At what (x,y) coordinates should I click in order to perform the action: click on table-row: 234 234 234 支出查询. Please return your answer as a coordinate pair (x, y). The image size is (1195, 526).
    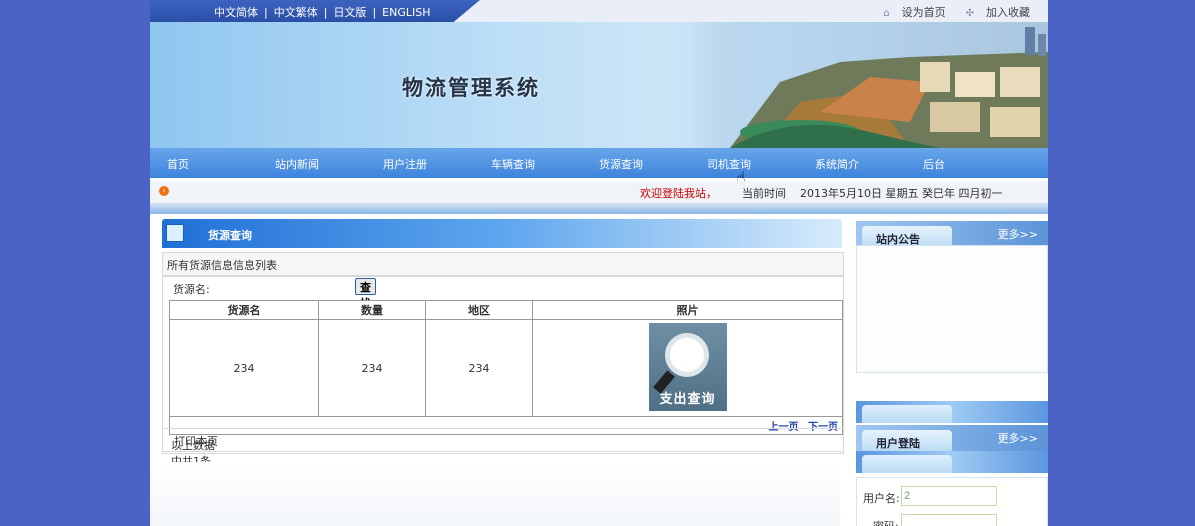
    Looking at the image, I should click on (506, 368).